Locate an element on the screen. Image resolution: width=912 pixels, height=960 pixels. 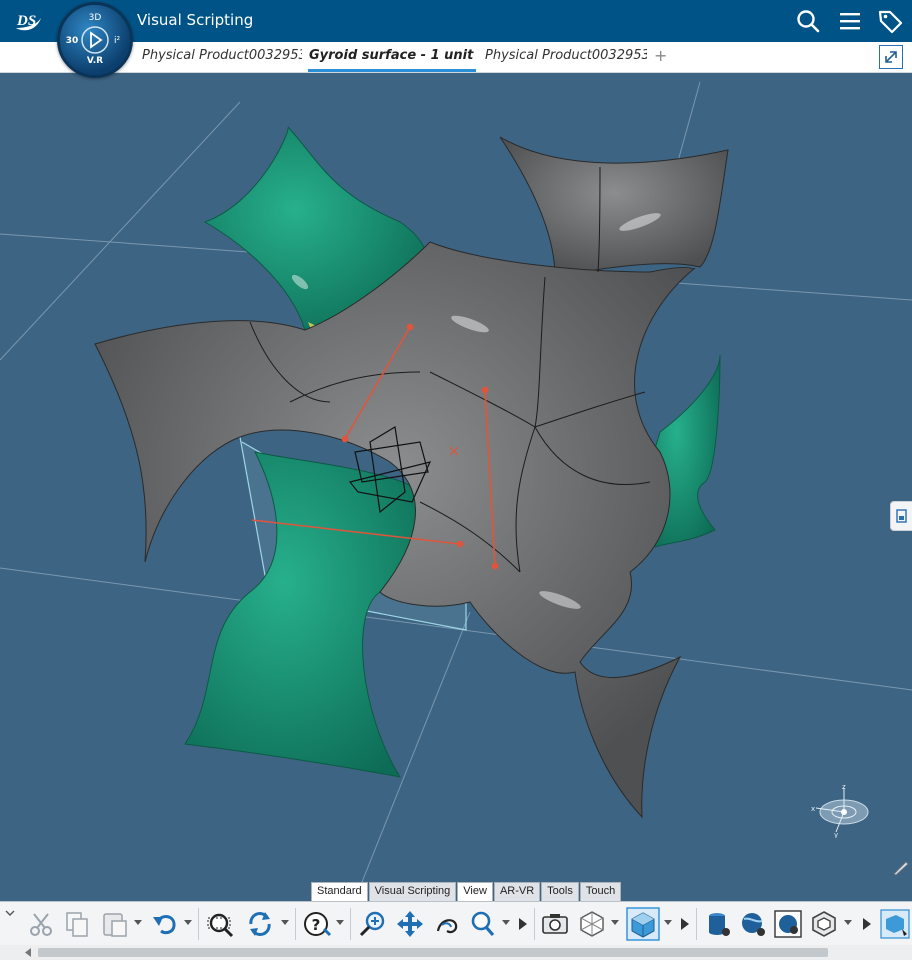
hidden-line-icon is located at coordinates (824, 924).